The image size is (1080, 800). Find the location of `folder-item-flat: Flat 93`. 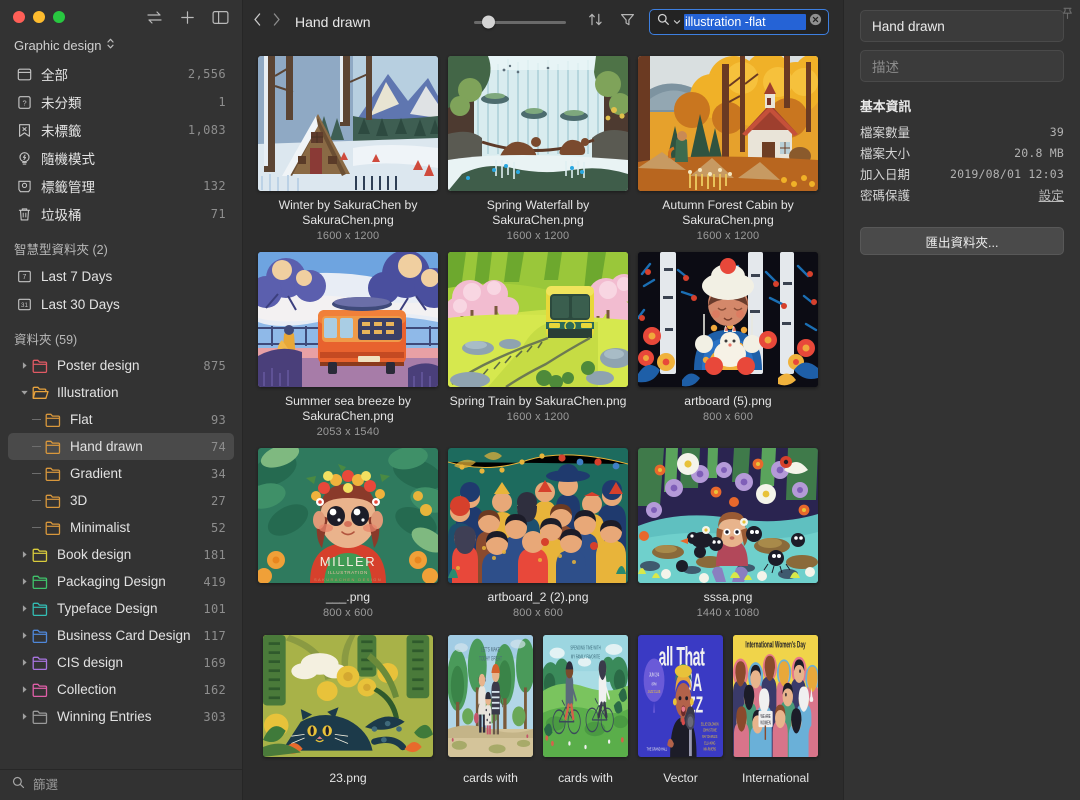

folder-item-flat: Flat 93 is located at coordinates (121, 419).